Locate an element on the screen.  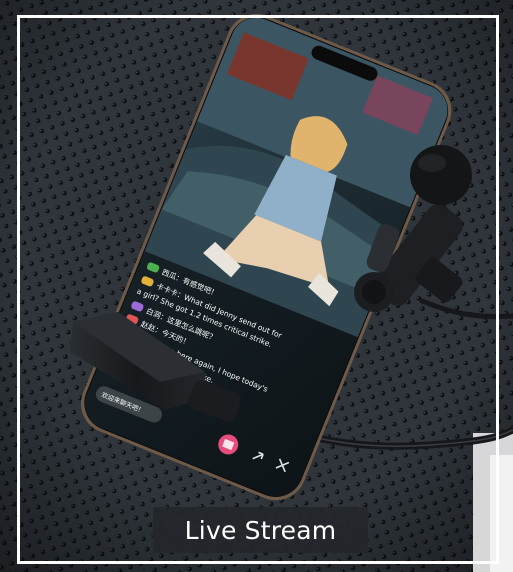
caption-text: Live Stream is located at coordinates (260, 530).